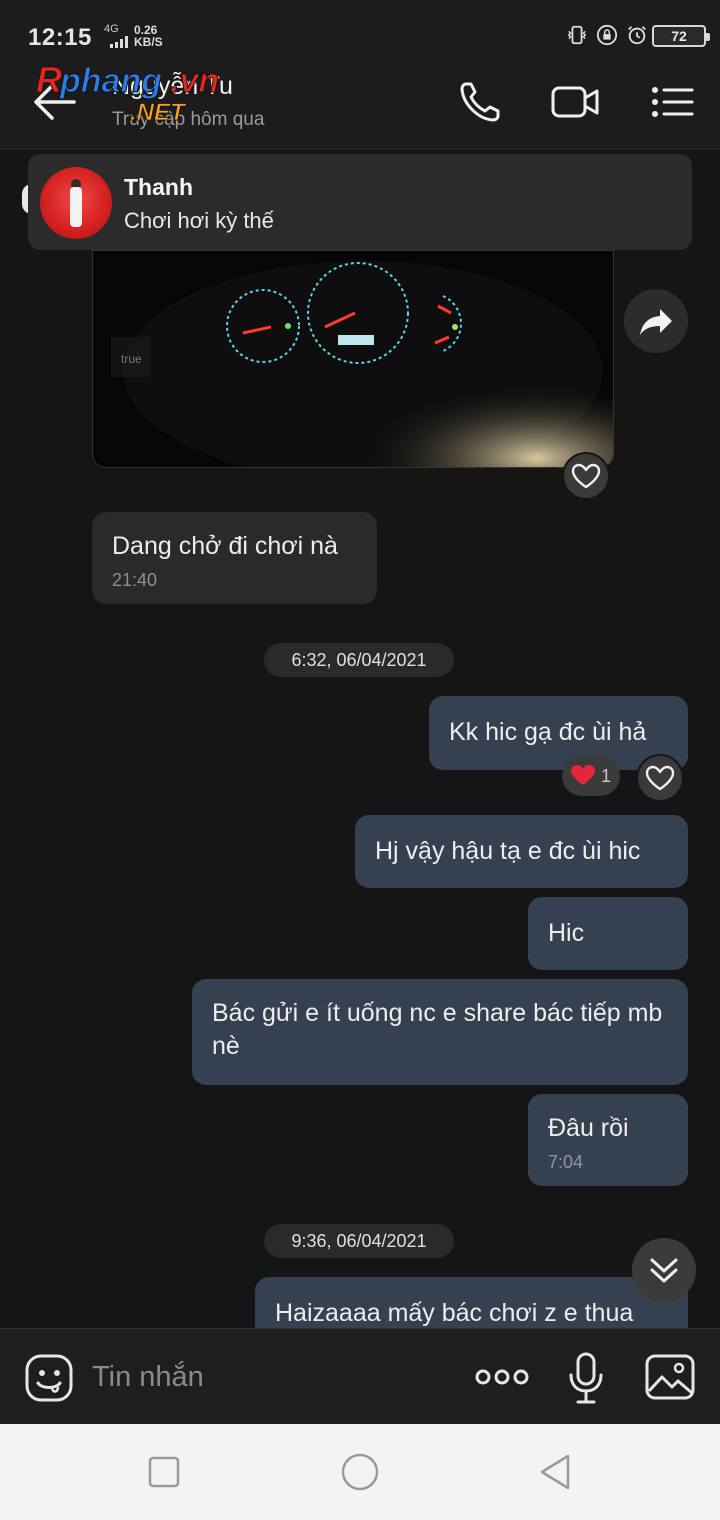 The width and height of the screenshot is (720, 1520). Describe the element at coordinates (158, 187) in the screenshot. I see `notification-sender: Thanh` at that location.